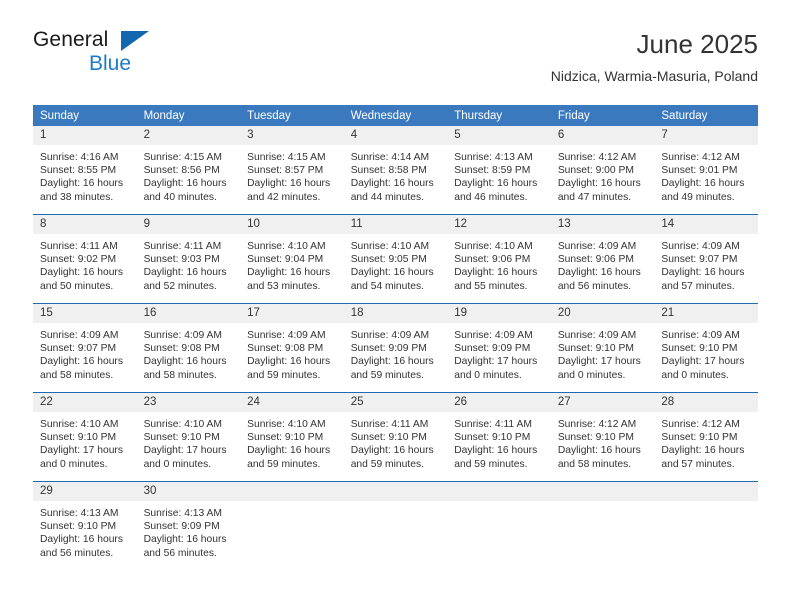 The image size is (792, 612). What do you see at coordinates (77, 286) in the screenshot?
I see `daylight-line2: and 50 minutes.` at bounding box center [77, 286].